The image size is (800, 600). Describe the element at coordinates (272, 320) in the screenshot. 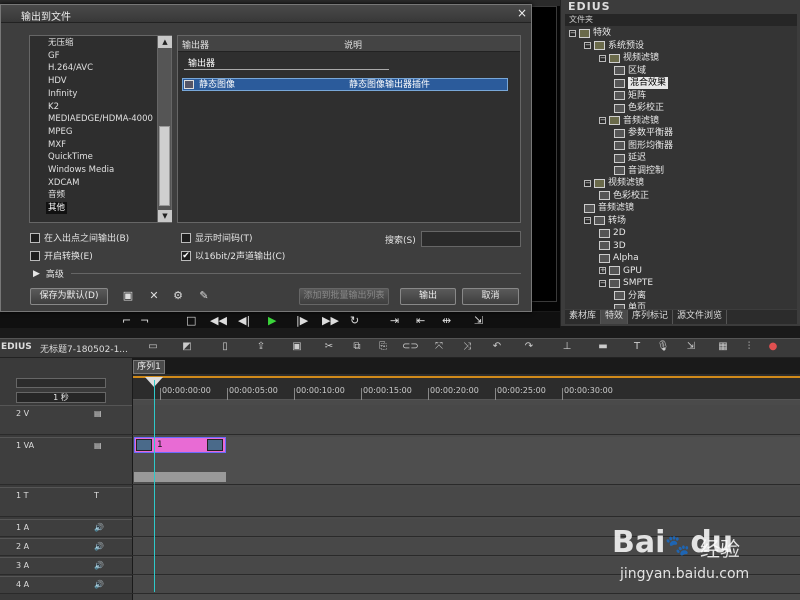

I see `play-icon: ▶` at that location.